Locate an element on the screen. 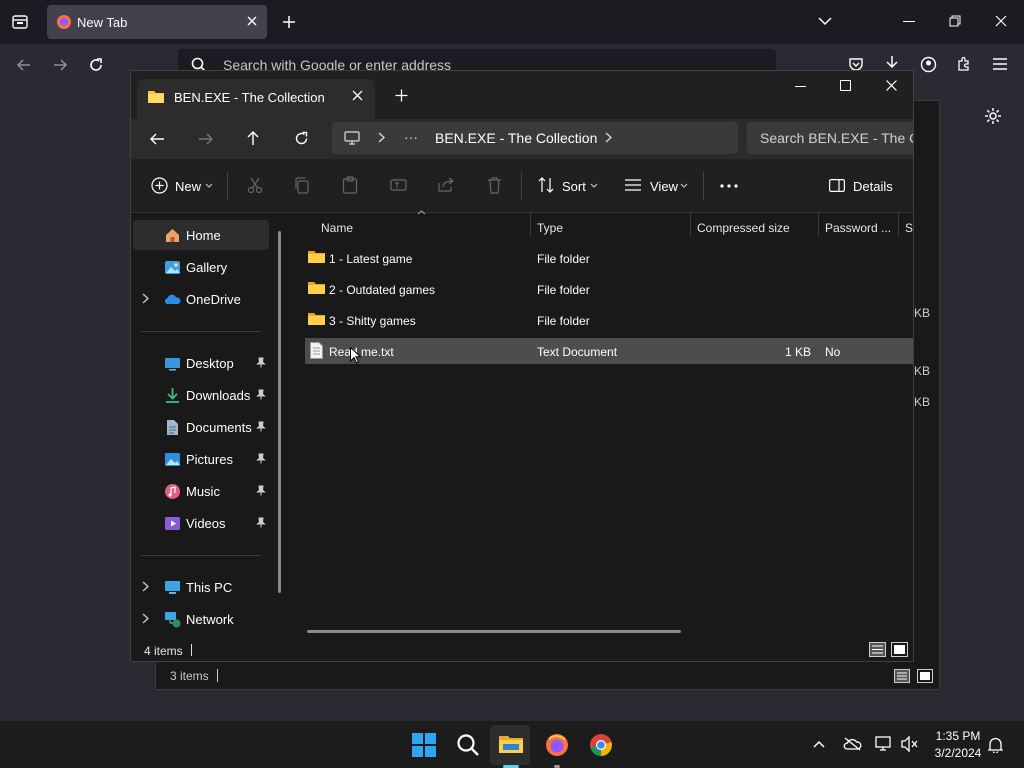  more-breadcrumbs-icon: ··· is located at coordinates (411, 137).